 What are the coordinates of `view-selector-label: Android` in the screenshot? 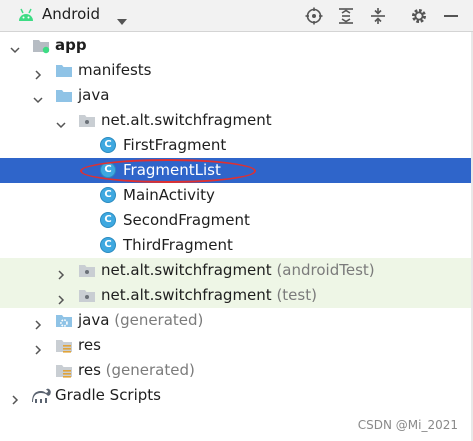 It's located at (71, 14).